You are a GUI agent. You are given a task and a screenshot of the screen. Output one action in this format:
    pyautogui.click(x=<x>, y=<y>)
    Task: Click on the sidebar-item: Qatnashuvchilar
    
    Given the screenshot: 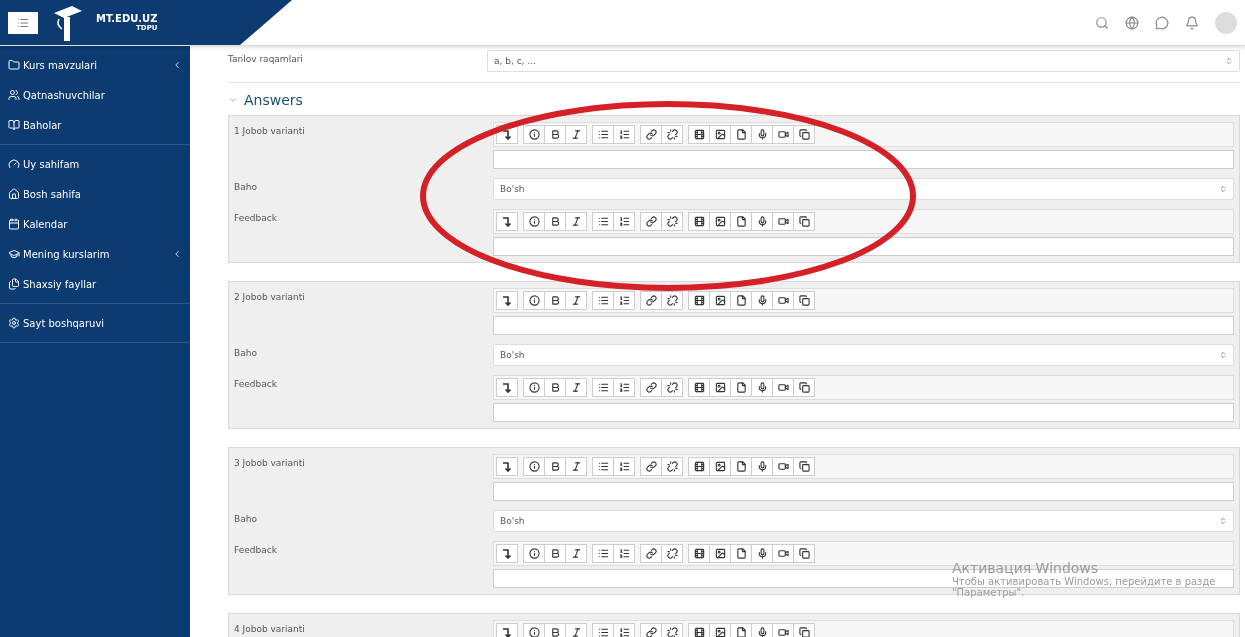 What is the action you would take?
    pyautogui.click(x=95, y=95)
    